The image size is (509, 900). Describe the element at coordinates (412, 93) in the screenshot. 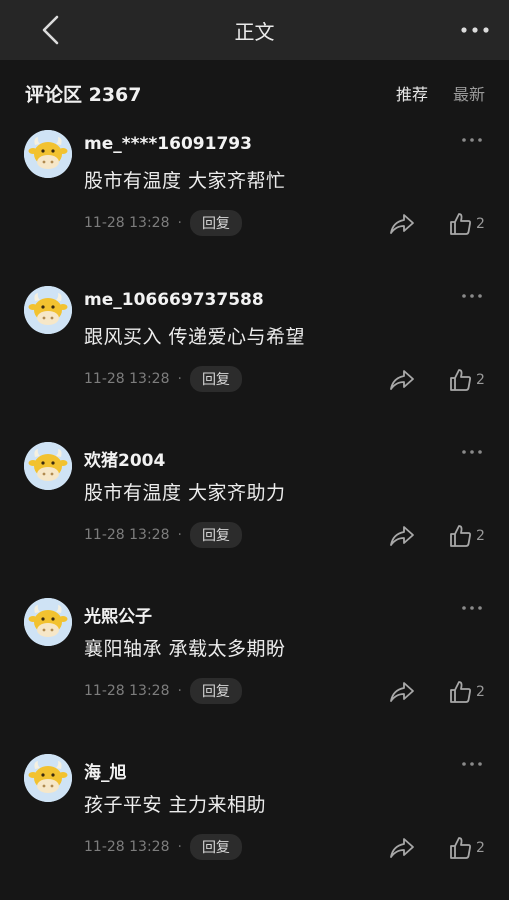

I see `sort-recommend-tab: 推荐` at that location.